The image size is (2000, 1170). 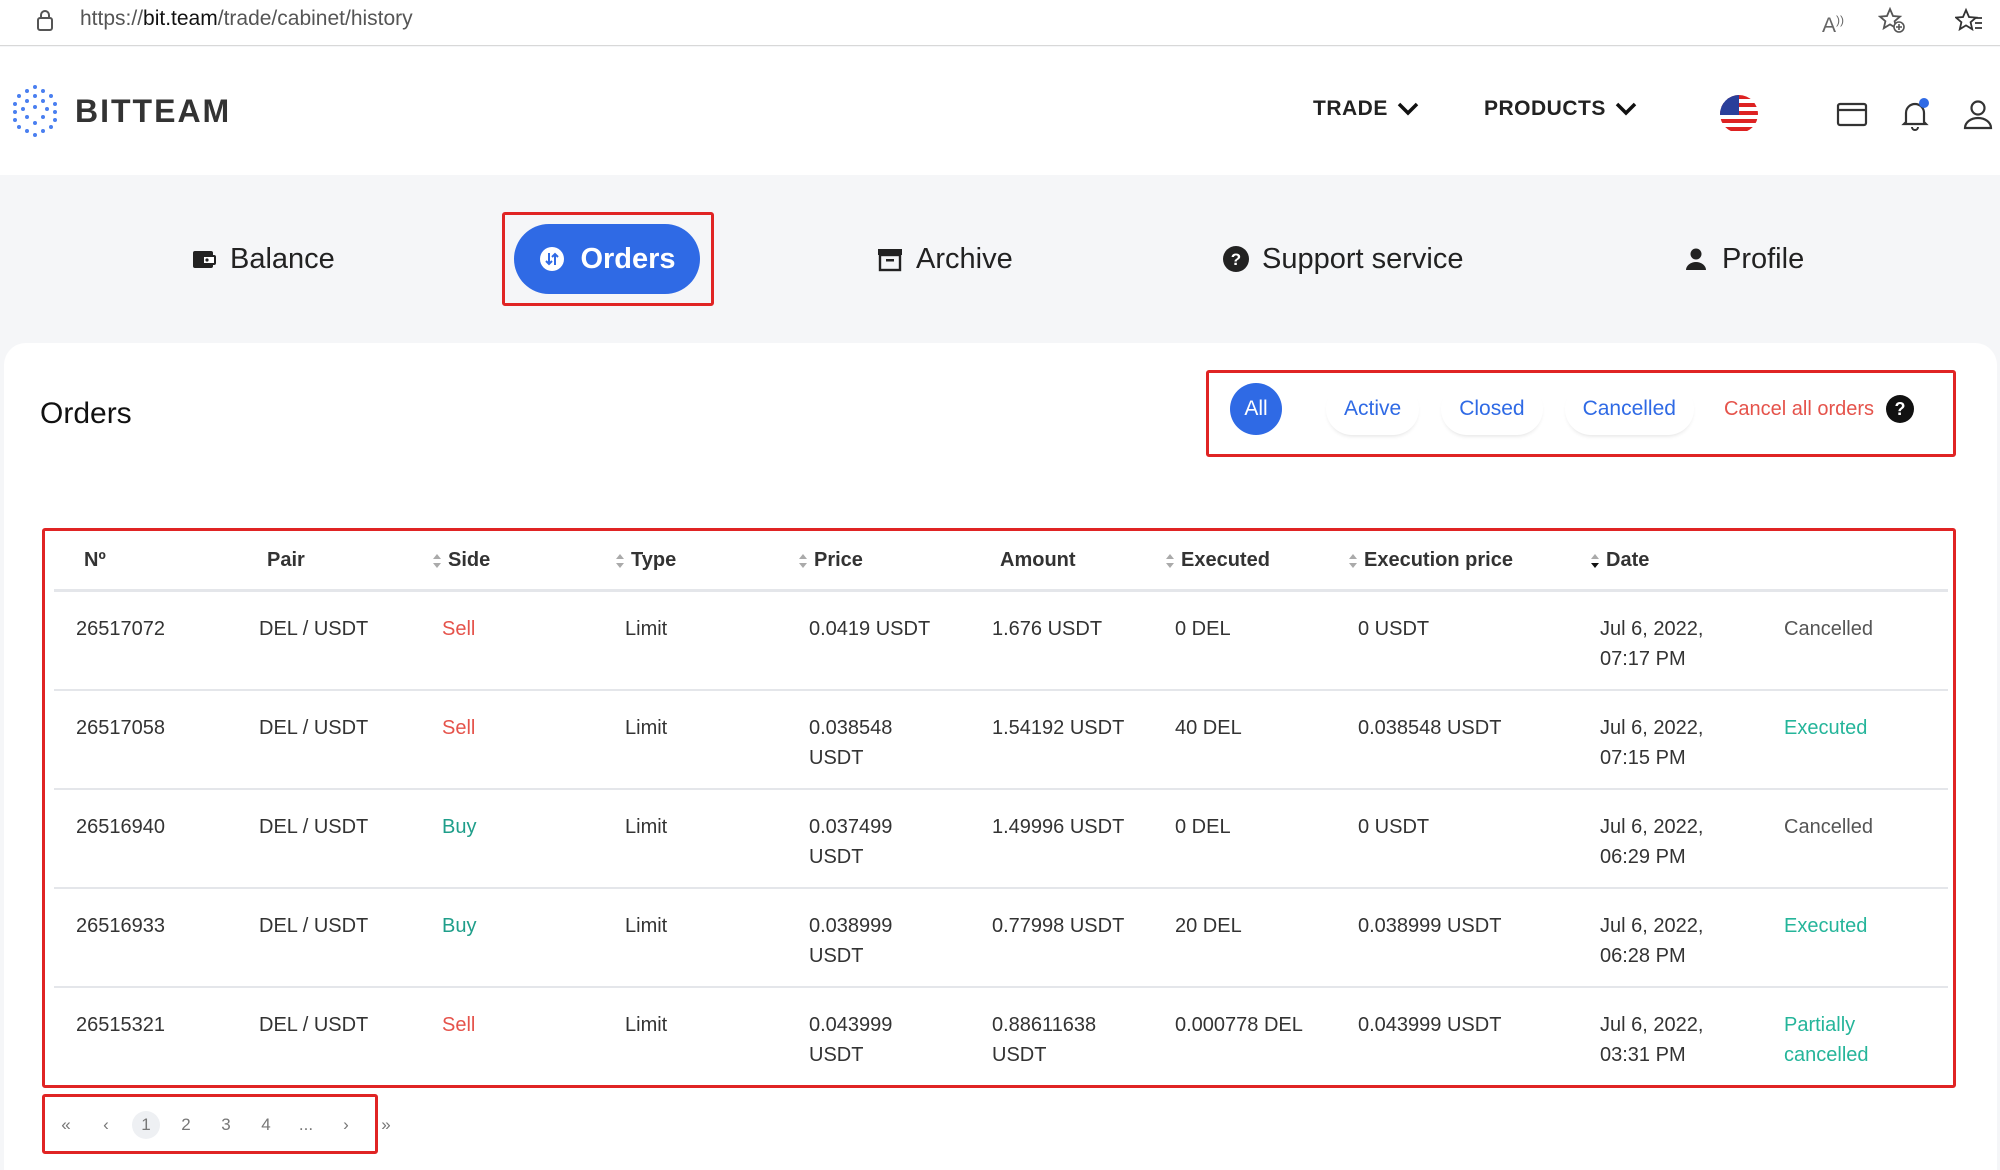 What do you see at coordinates (608, 259) in the screenshot?
I see `highlight-orders-tab` at bounding box center [608, 259].